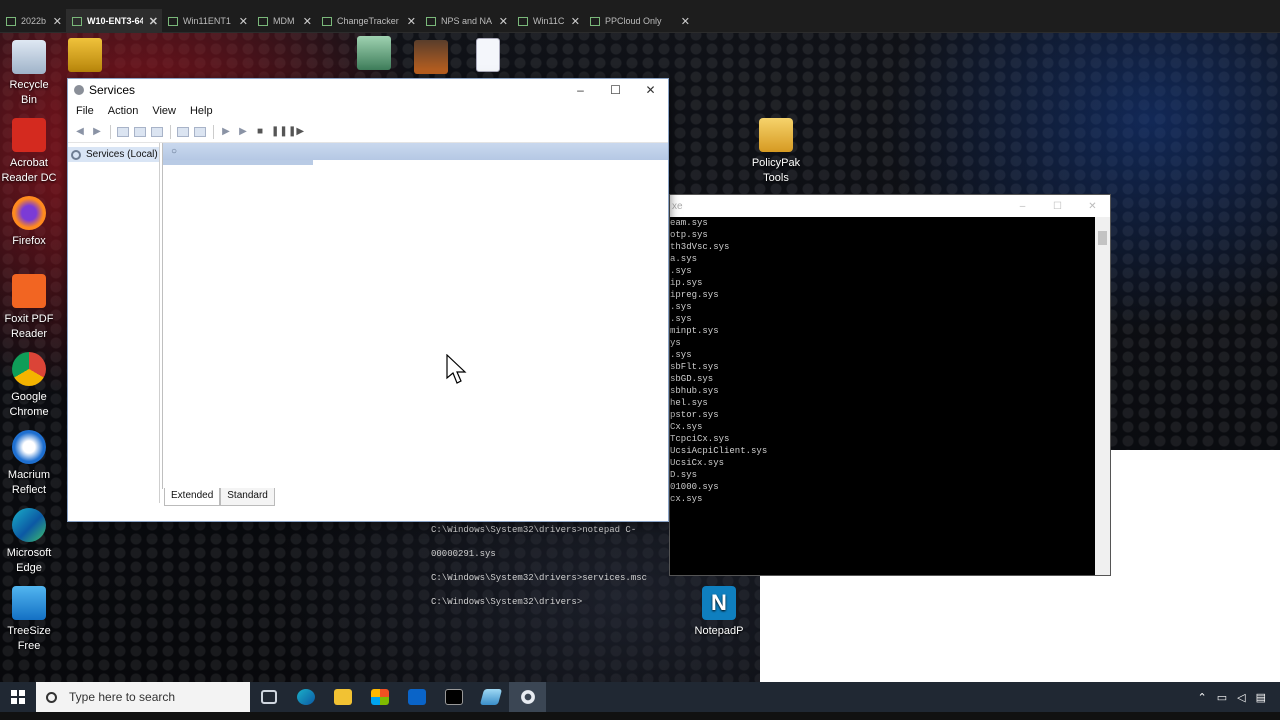 The image size is (1280, 720). What do you see at coordinates (1102, 238) in the screenshot?
I see `scrollbar-thumb` at bounding box center [1102, 238].